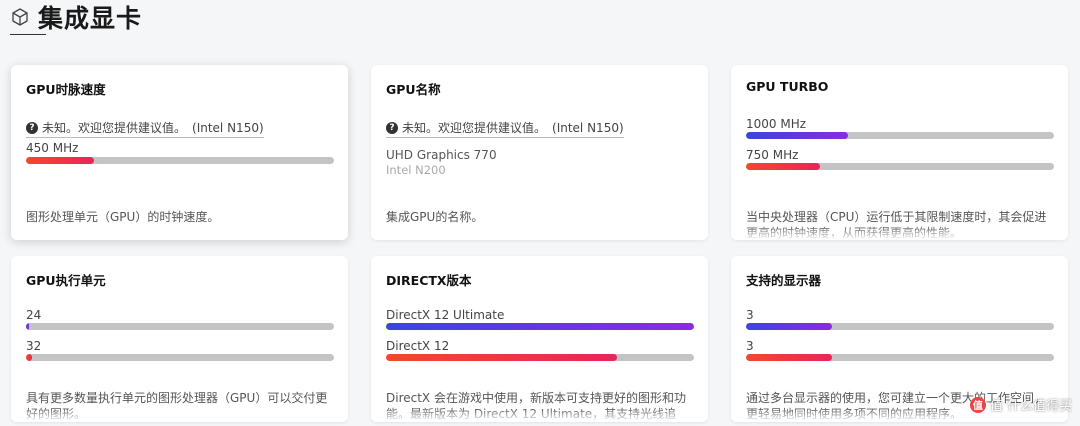 The width and height of the screenshot is (1080, 426). What do you see at coordinates (429, 280) in the screenshot?
I see `card-title: DIRECTX版本` at bounding box center [429, 280].